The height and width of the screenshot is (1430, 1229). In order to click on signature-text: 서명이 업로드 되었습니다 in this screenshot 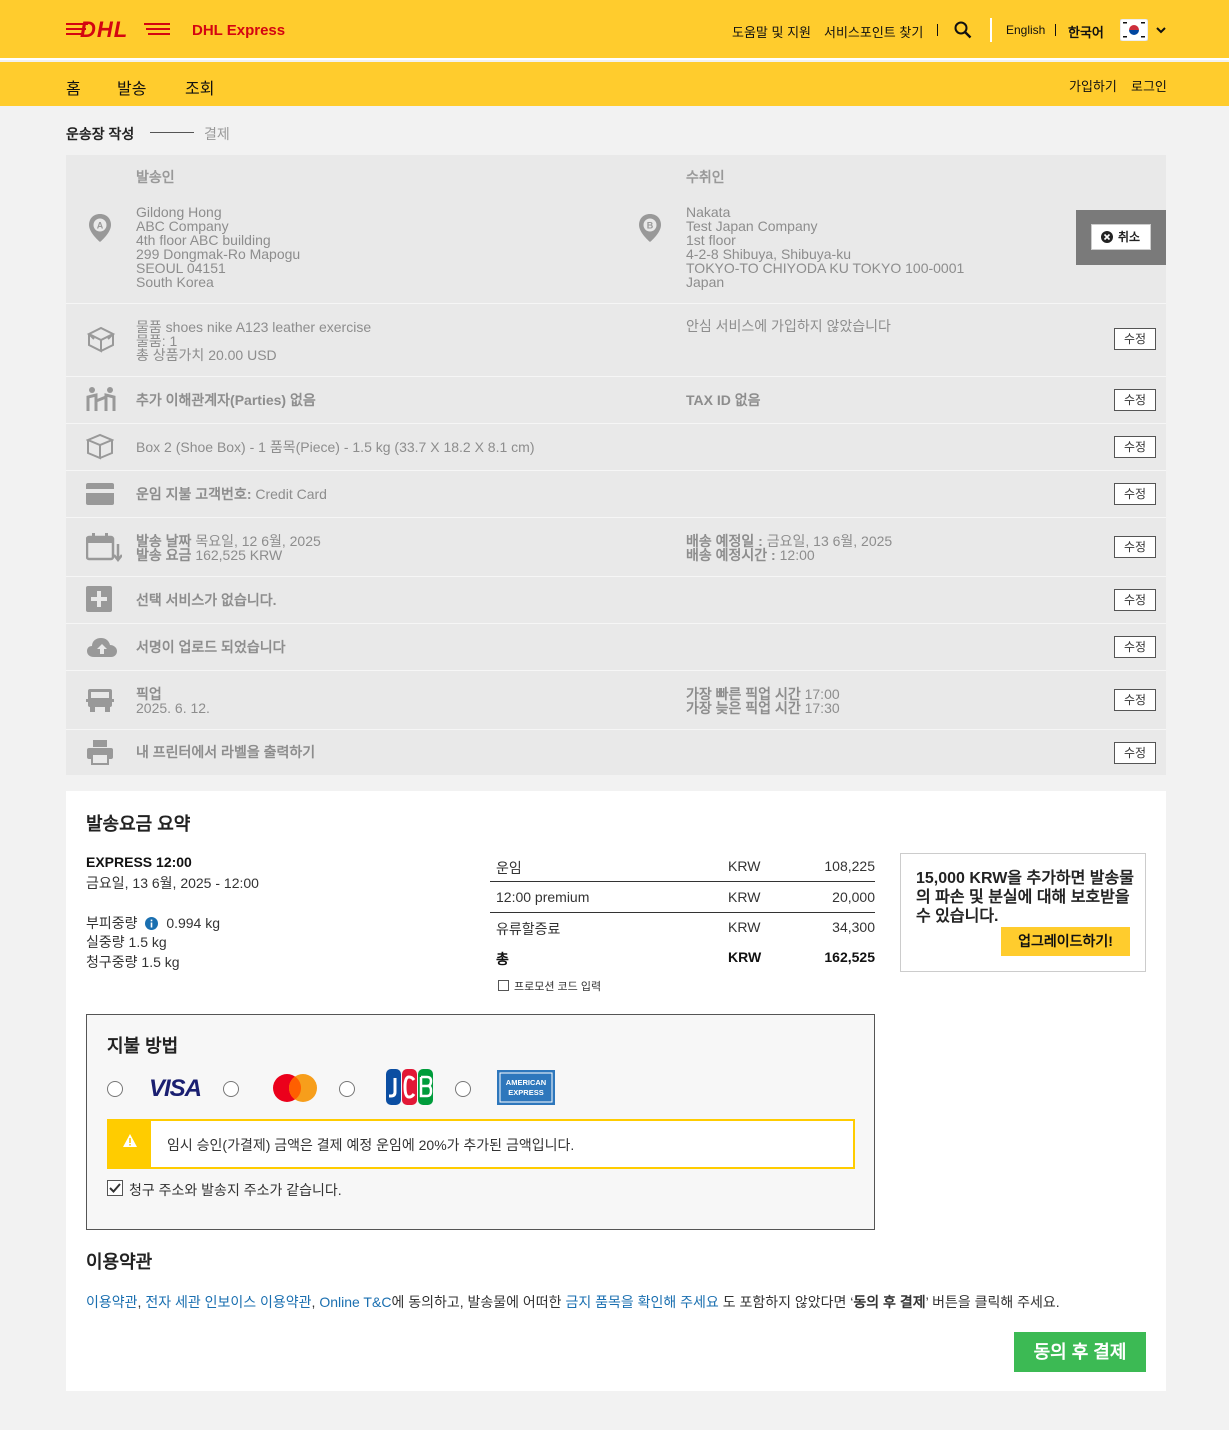, I will do `click(211, 647)`.